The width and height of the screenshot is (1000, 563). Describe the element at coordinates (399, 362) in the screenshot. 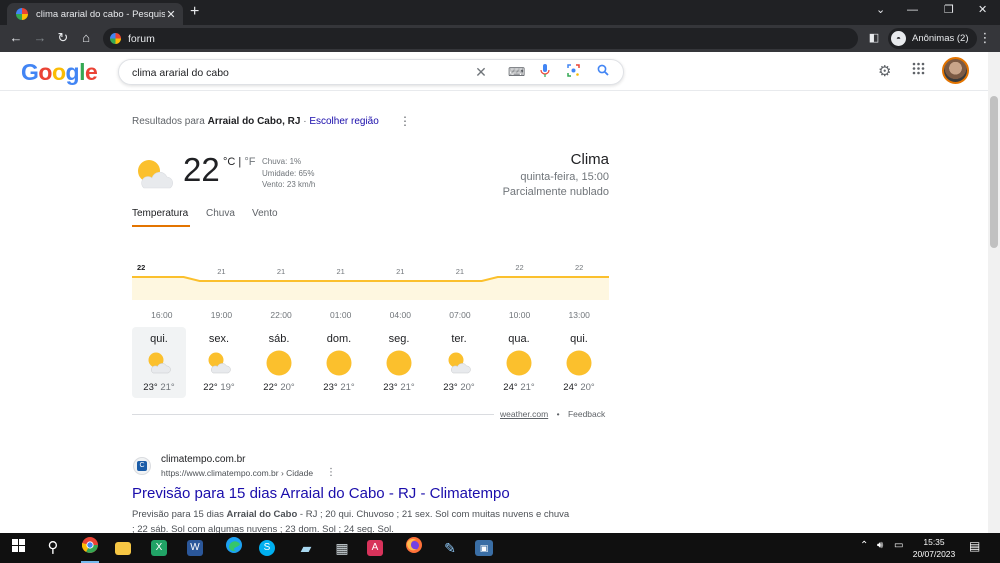

I see `forecast-day: seg. 23° 21°` at that location.